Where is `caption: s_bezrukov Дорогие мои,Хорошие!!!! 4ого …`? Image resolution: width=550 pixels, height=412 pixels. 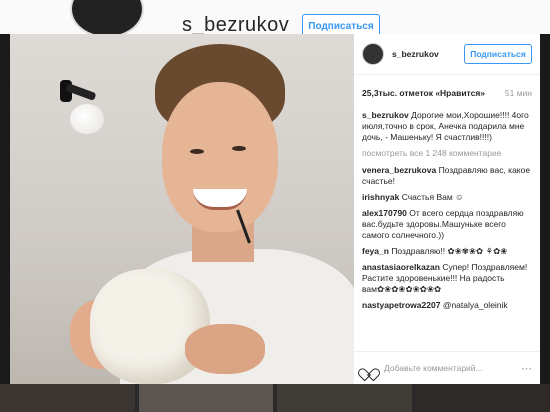
caption: s_bezrukov Дорогие мои,Хорошие!!!! 4ого … is located at coordinates (448, 126).